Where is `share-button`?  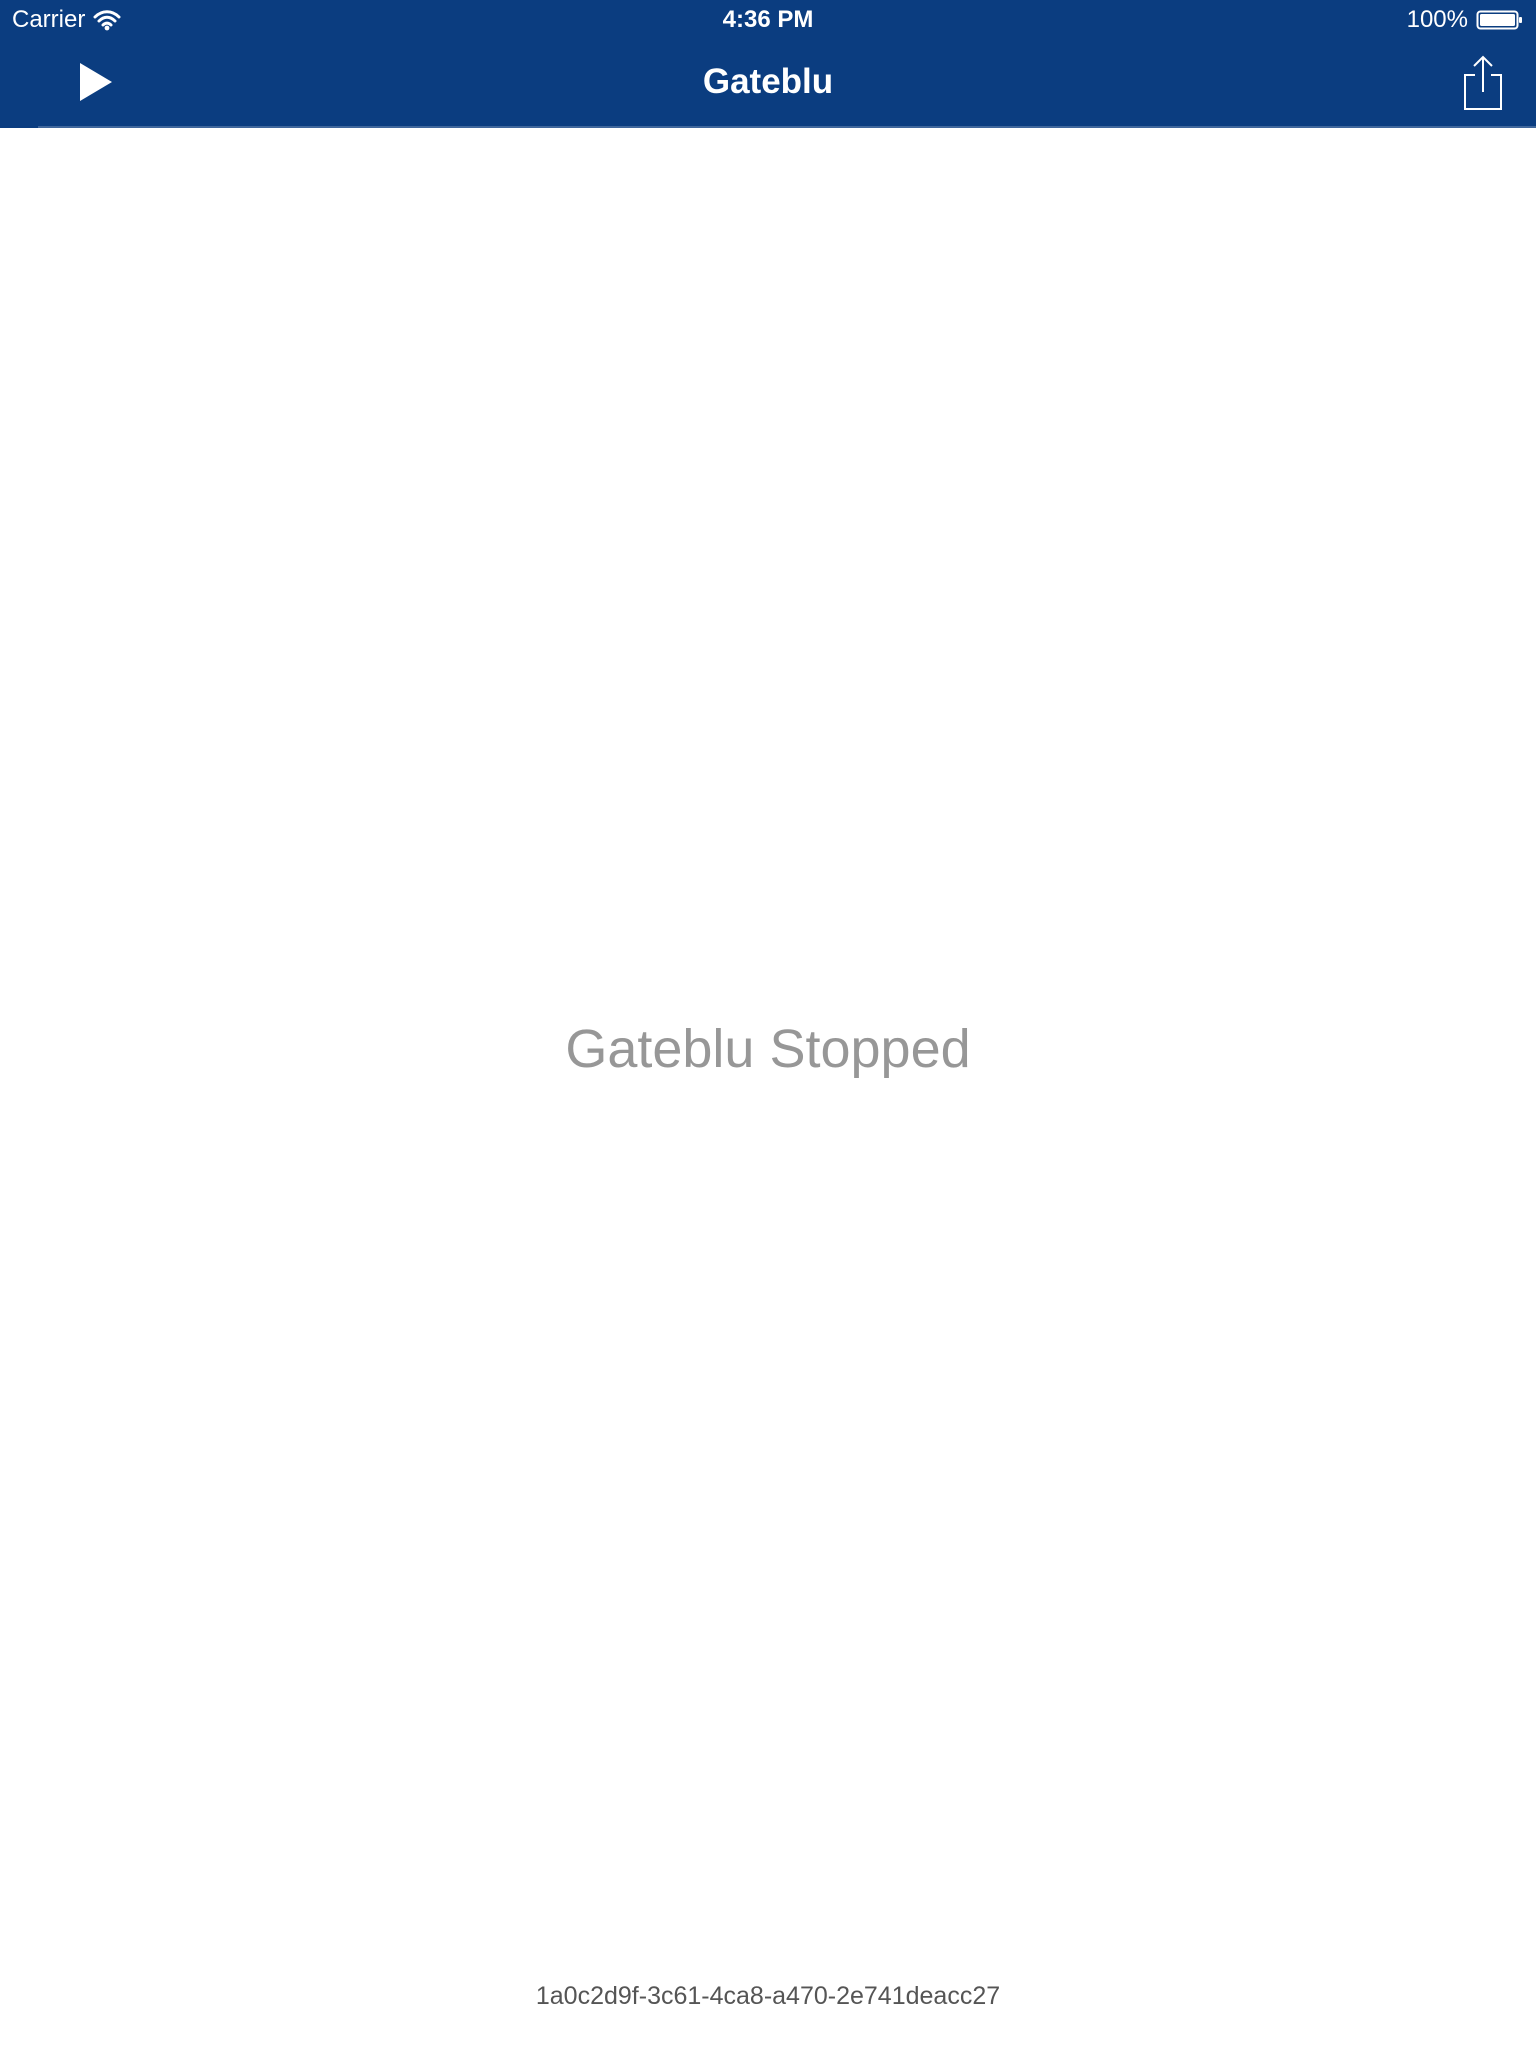
share-button is located at coordinates (1483, 83).